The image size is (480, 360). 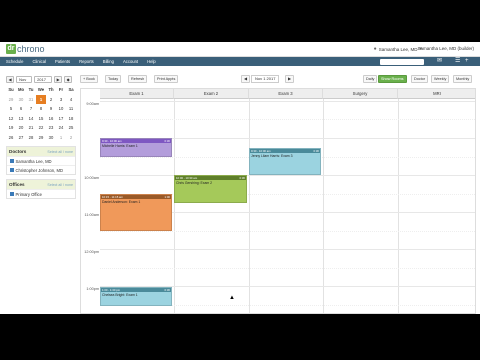 I want to click on day-cell: 9, so click(x=51, y=109).